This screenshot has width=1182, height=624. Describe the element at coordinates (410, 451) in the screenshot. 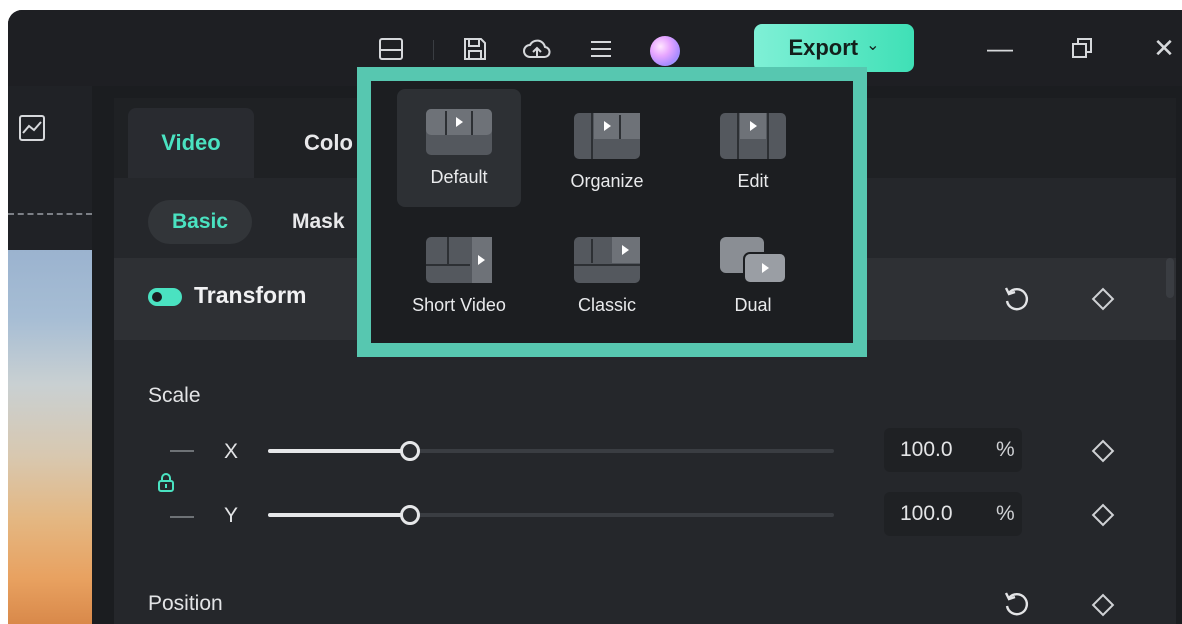

I see `scale-x-slider-thumb` at that location.